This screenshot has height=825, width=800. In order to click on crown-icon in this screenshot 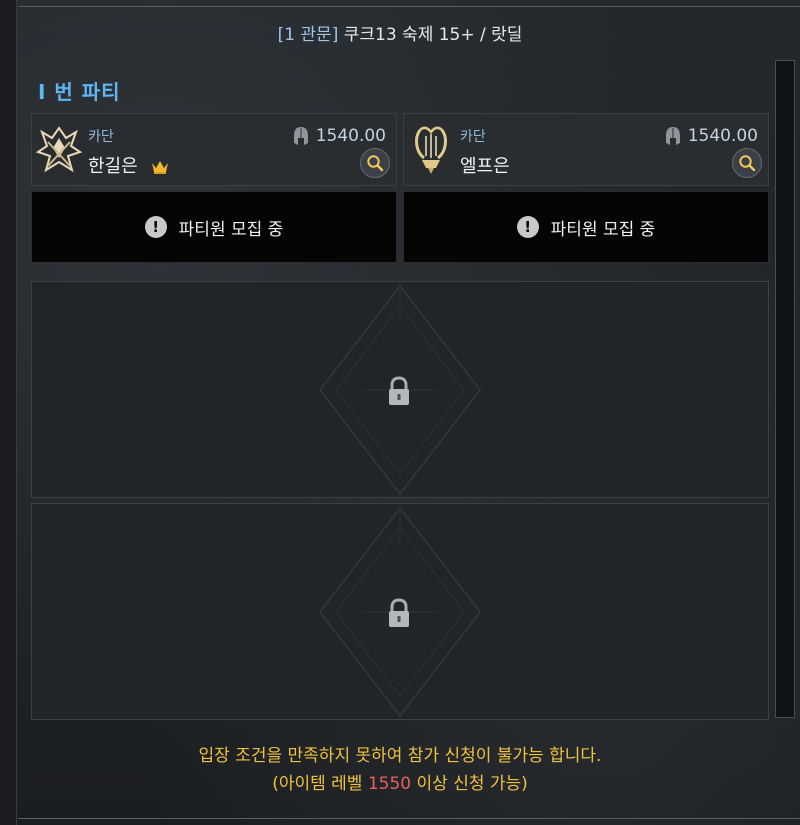, I will do `click(160, 167)`.